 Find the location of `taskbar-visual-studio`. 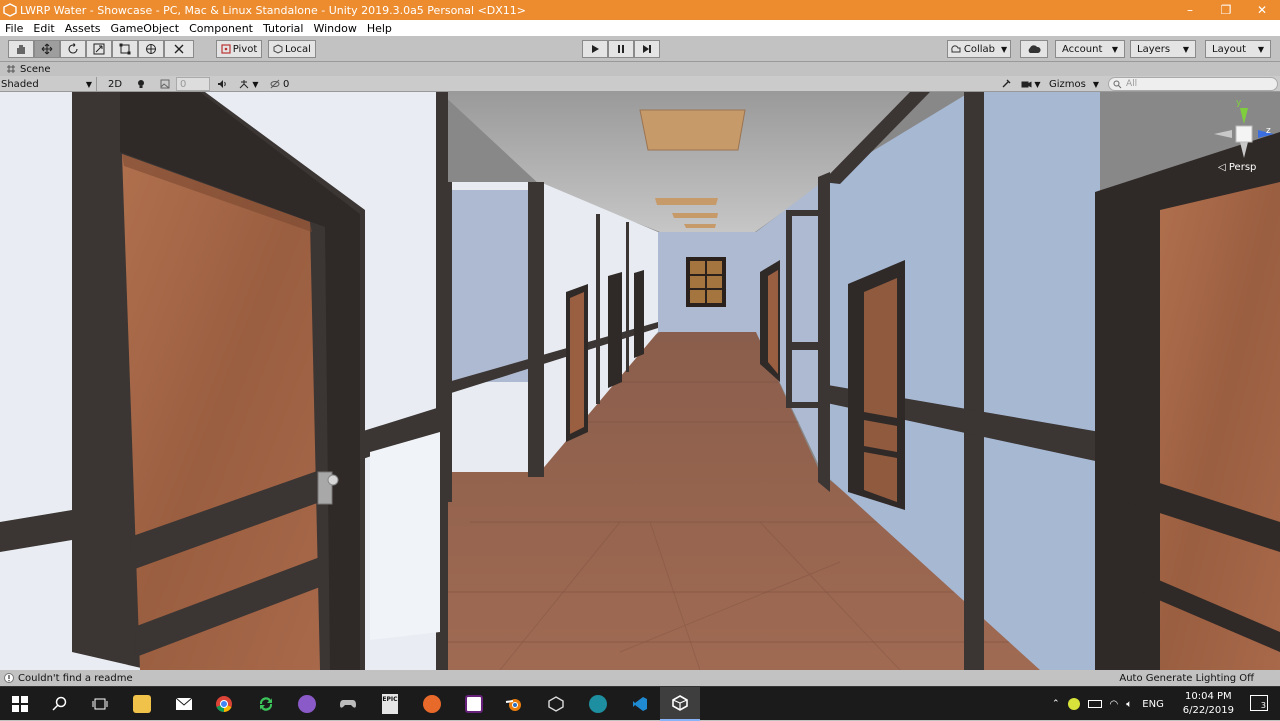

taskbar-visual-studio is located at coordinates (474, 704).